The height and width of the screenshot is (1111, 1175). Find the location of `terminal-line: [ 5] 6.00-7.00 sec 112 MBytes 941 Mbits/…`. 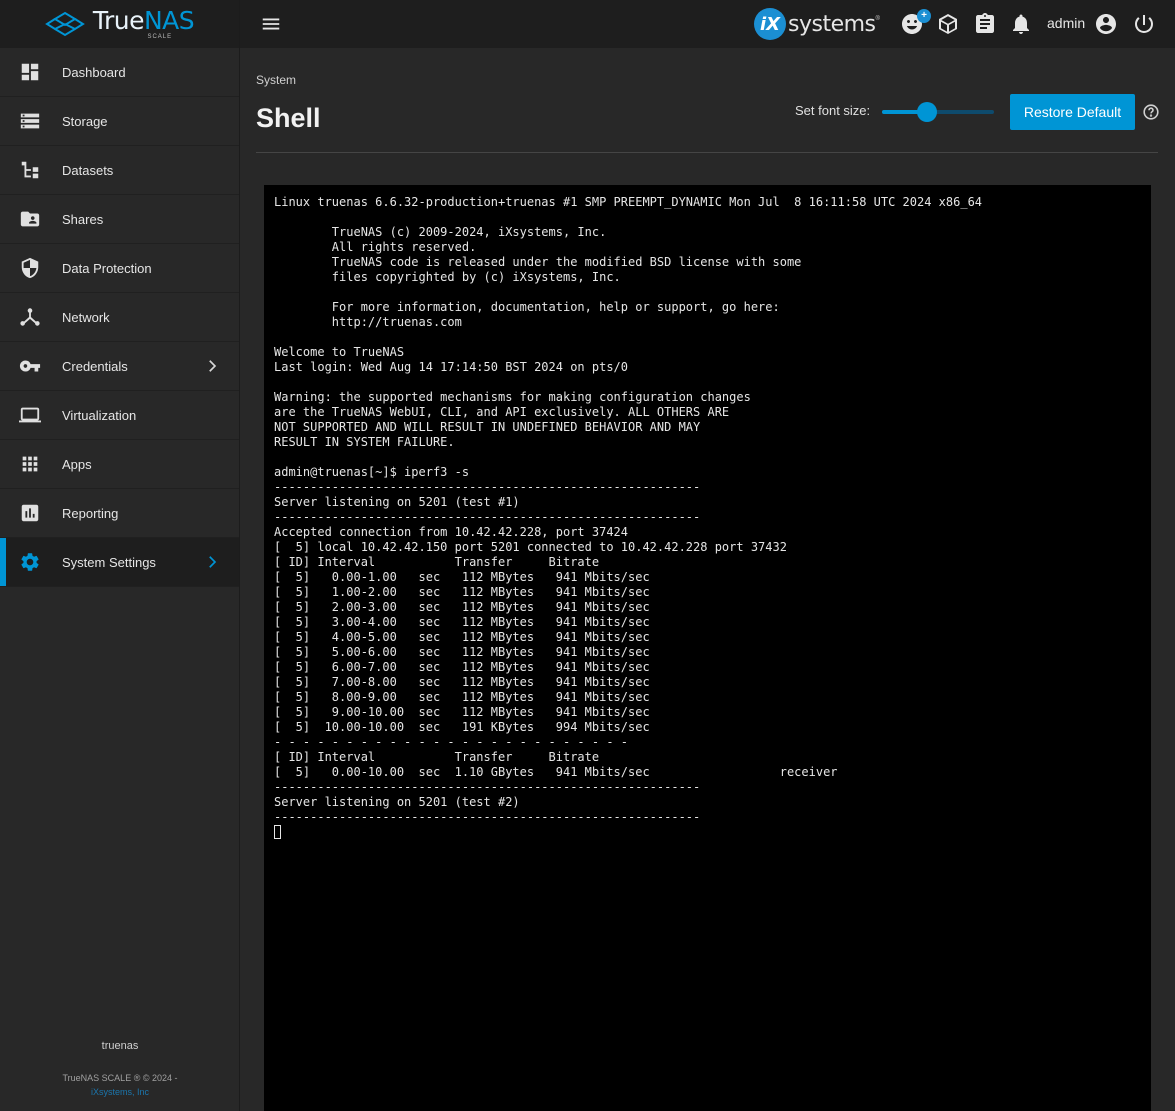

terminal-line: [ 5] 6.00-7.00 sec 112 MBytes 941 Mbits/… is located at coordinates (462, 667).